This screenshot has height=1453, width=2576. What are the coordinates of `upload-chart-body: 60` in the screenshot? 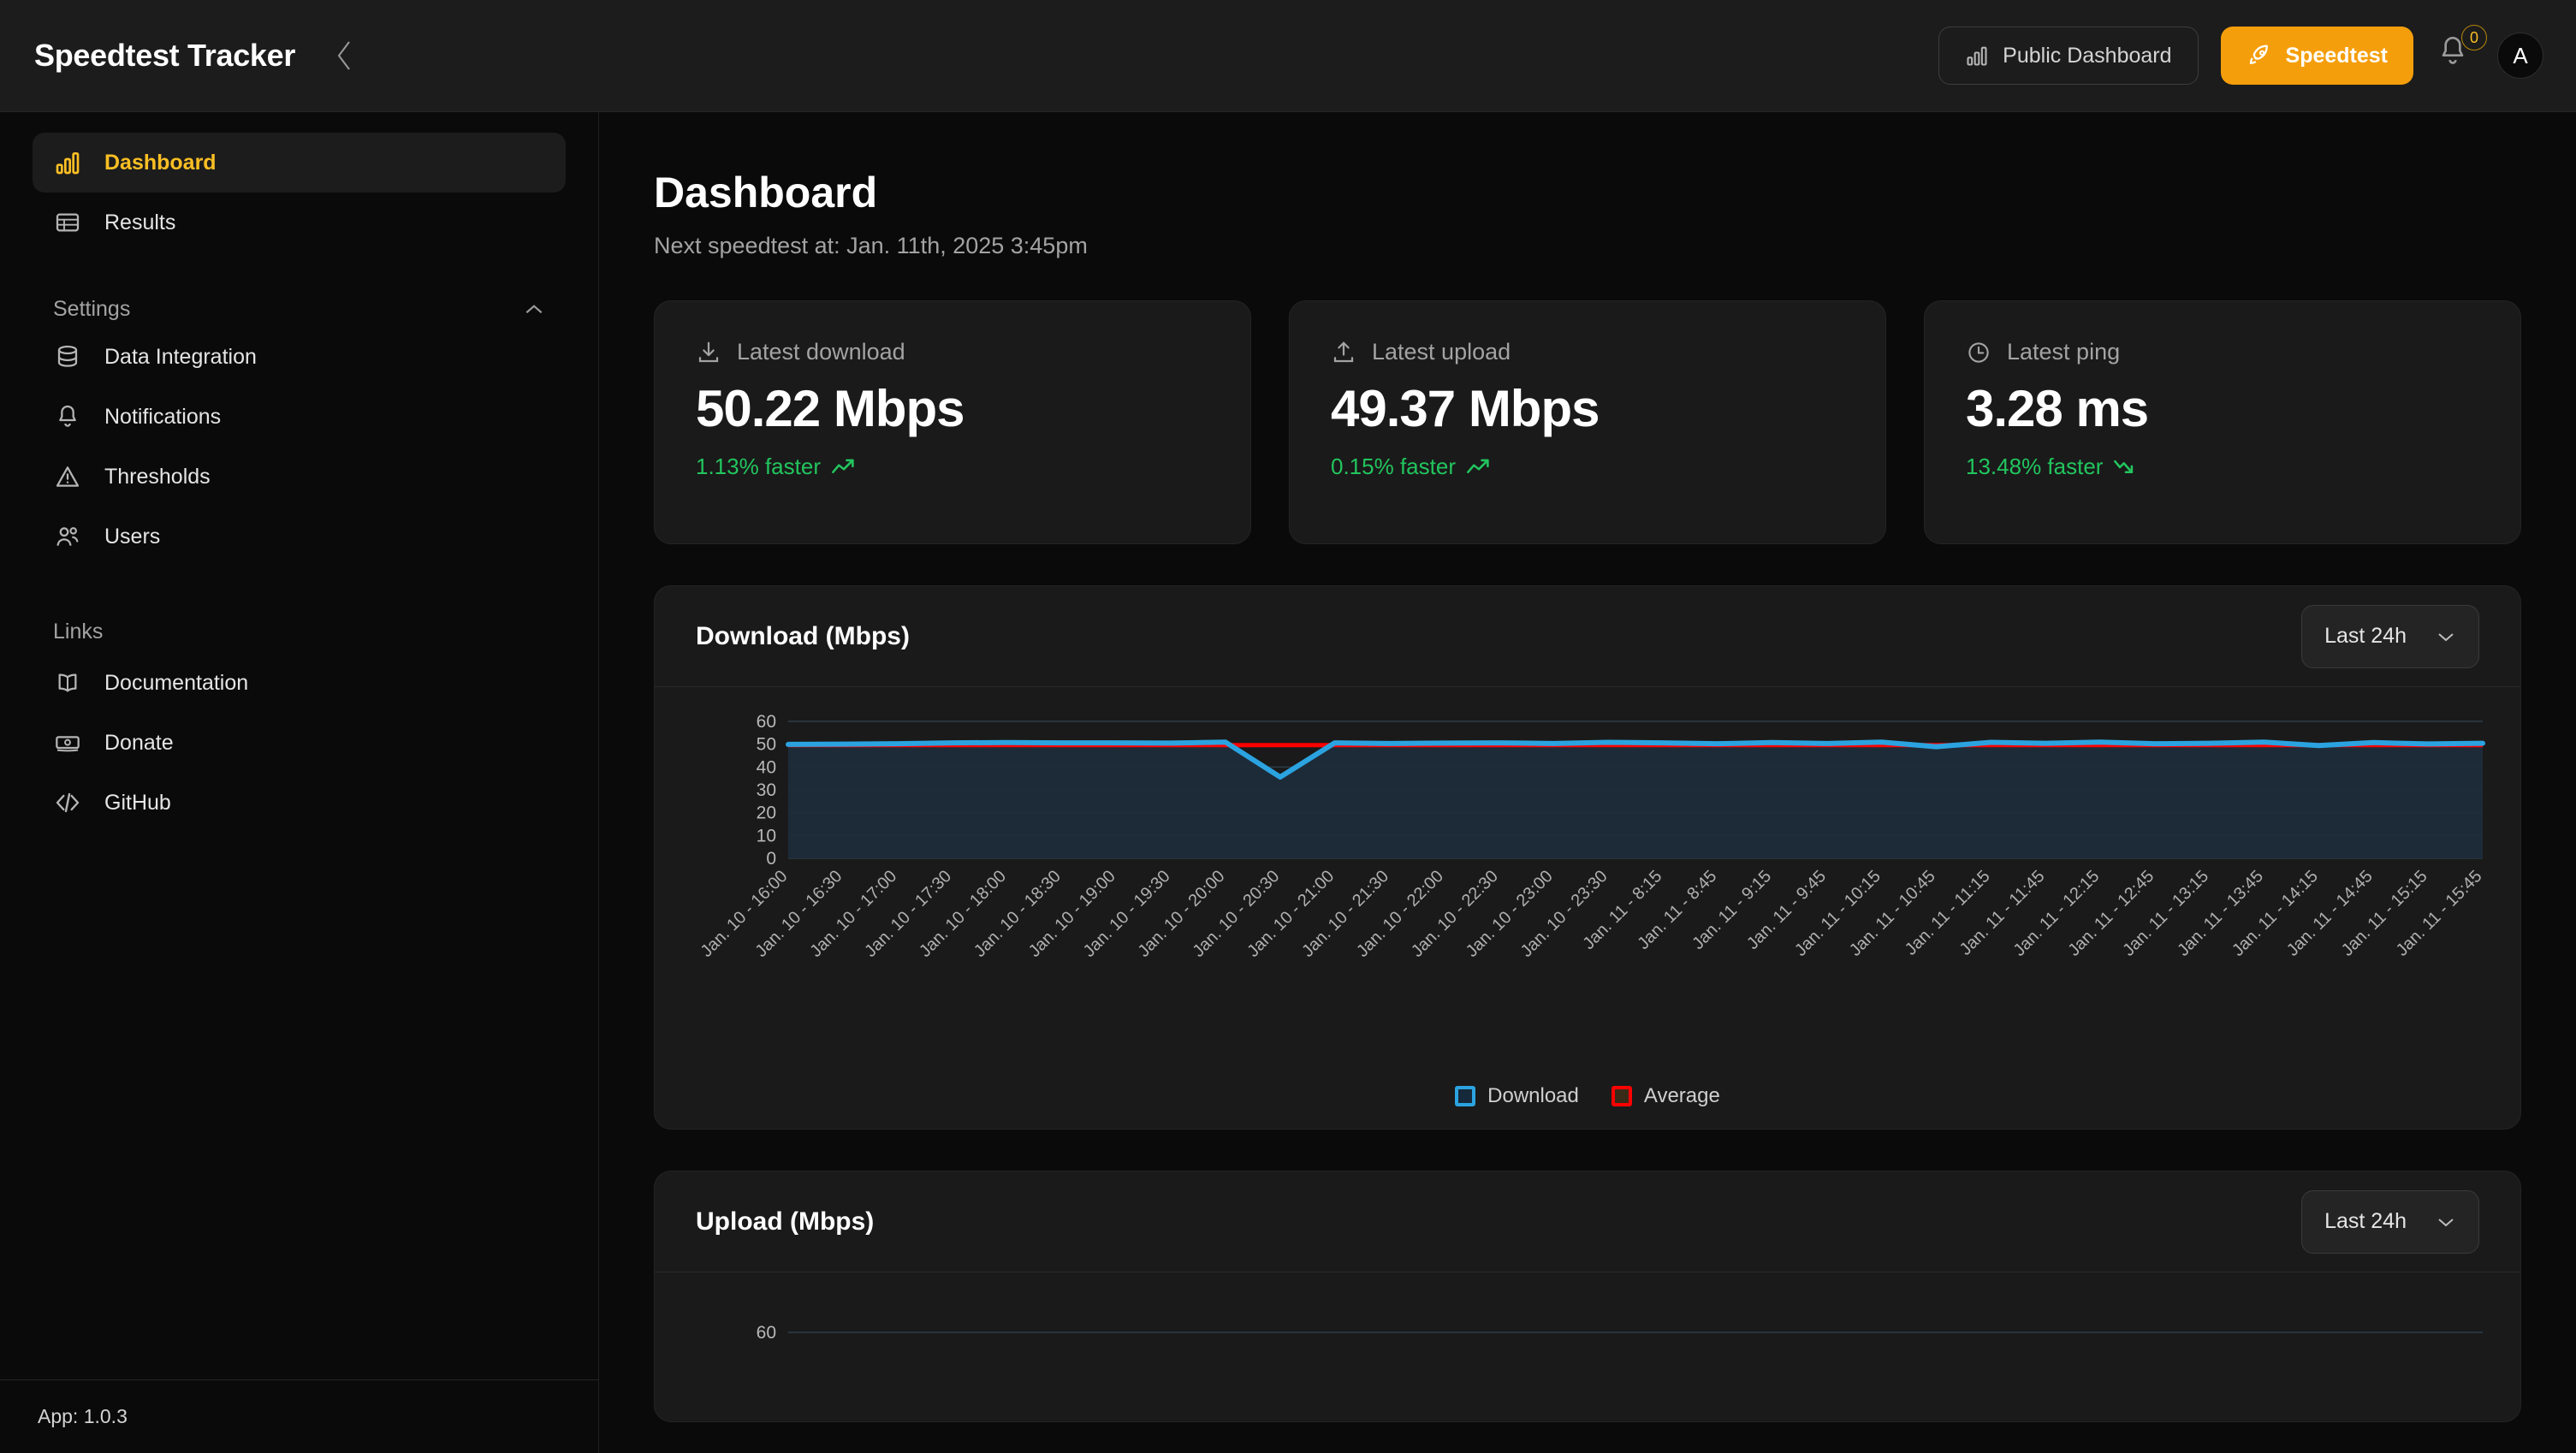 It's located at (1587, 1346).